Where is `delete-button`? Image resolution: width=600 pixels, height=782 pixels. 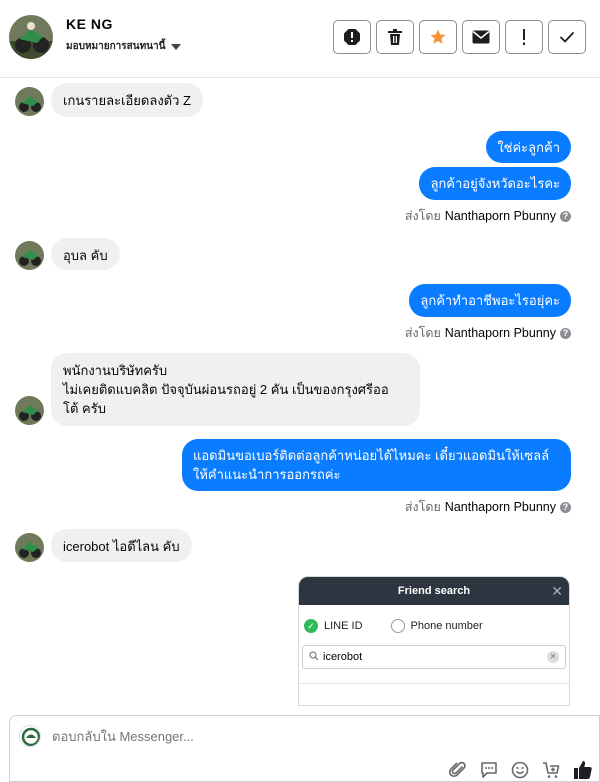 delete-button is located at coordinates (395, 37).